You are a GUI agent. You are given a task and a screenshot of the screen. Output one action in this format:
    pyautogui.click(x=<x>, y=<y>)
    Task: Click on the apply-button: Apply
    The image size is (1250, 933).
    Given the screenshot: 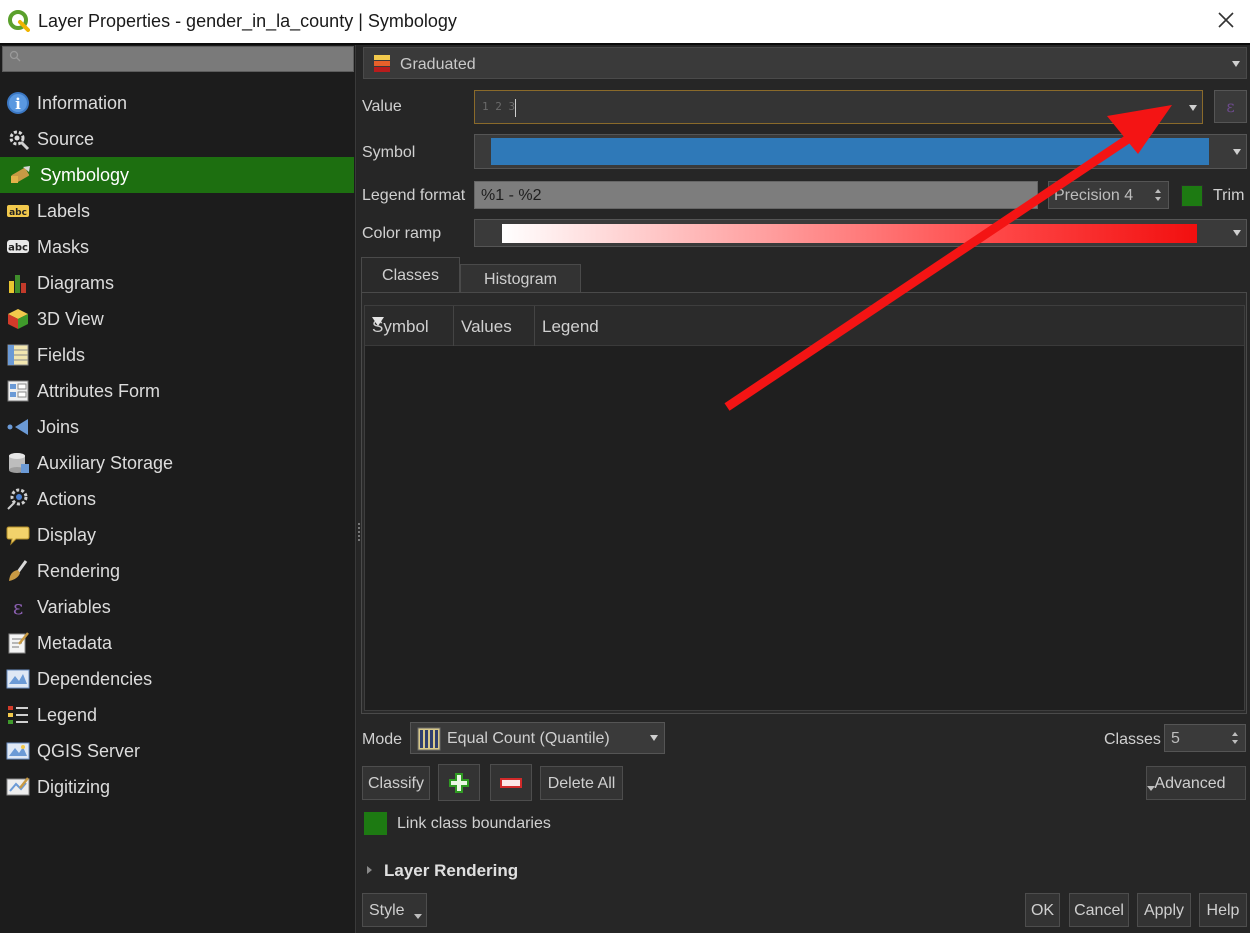 What is the action you would take?
    pyautogui.click(x=1164, y=910)
    